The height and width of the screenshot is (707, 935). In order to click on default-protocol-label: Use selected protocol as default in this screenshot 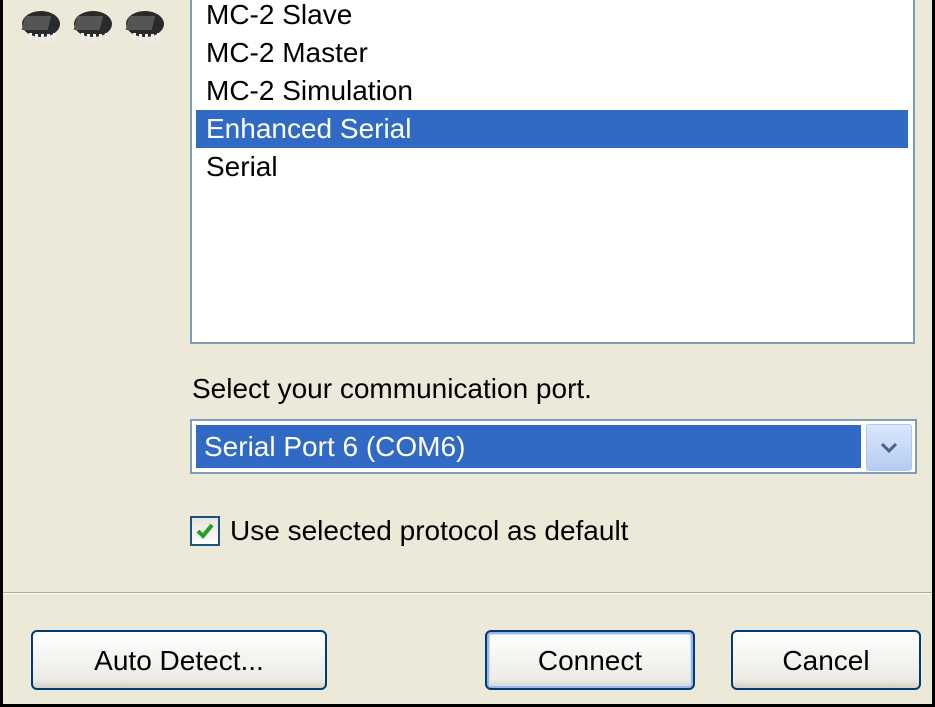, I will do `click(429, 530)`.